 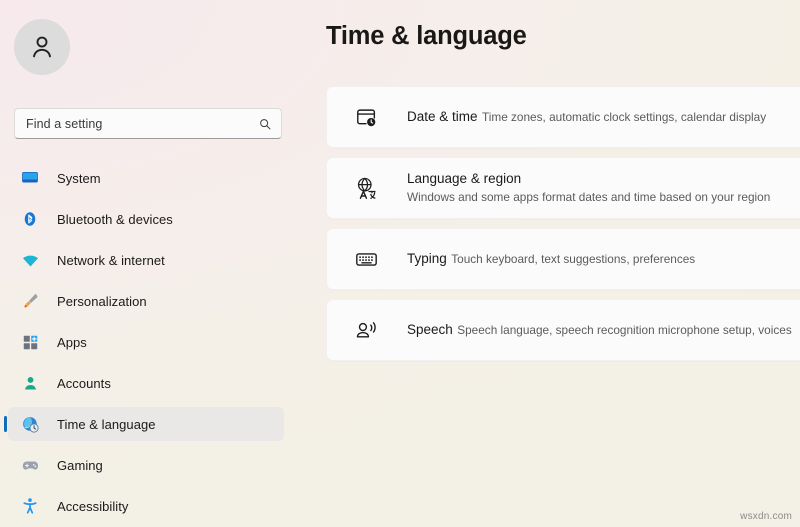 I want to click on sidebar-item-label: Accounts, so click(x=84, y=383).